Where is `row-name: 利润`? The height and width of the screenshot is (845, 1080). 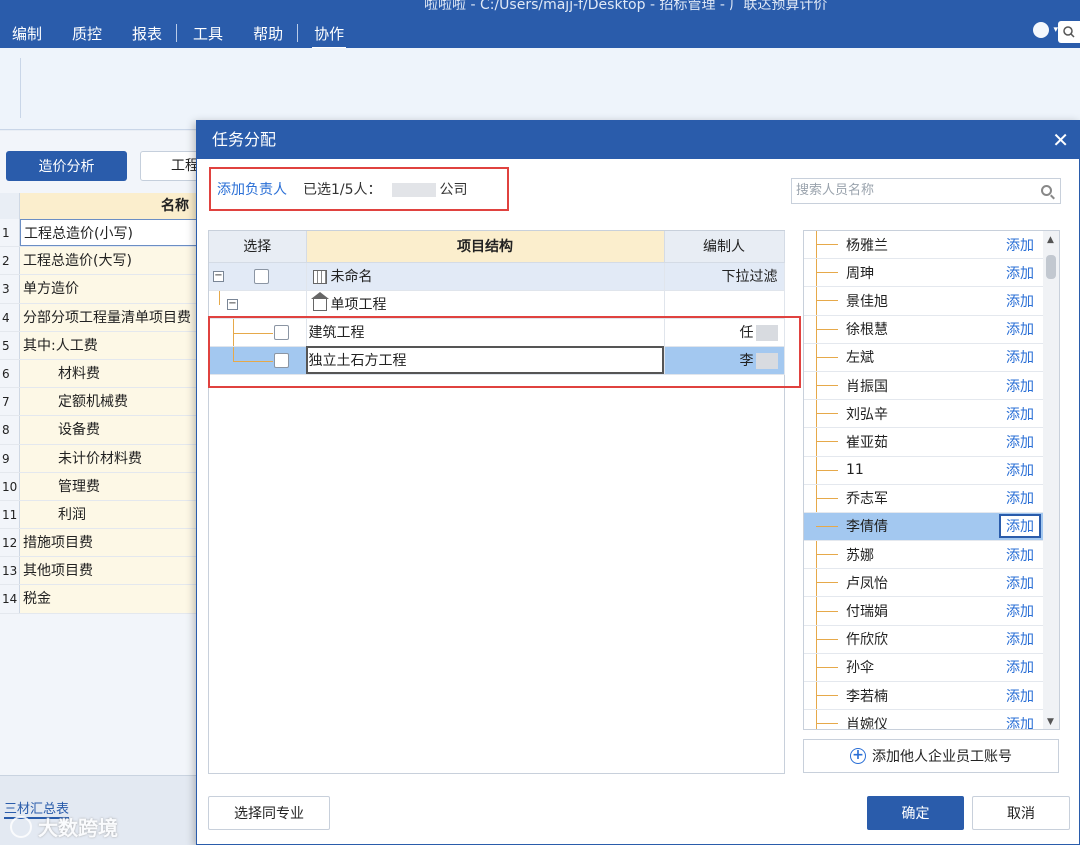
row-name: 利润 is located at coordinates (110, 514).